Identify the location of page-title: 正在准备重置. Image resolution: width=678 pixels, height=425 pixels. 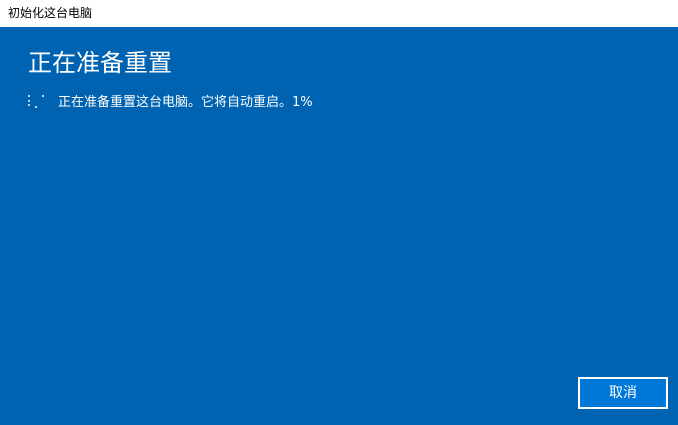
(100, 63).